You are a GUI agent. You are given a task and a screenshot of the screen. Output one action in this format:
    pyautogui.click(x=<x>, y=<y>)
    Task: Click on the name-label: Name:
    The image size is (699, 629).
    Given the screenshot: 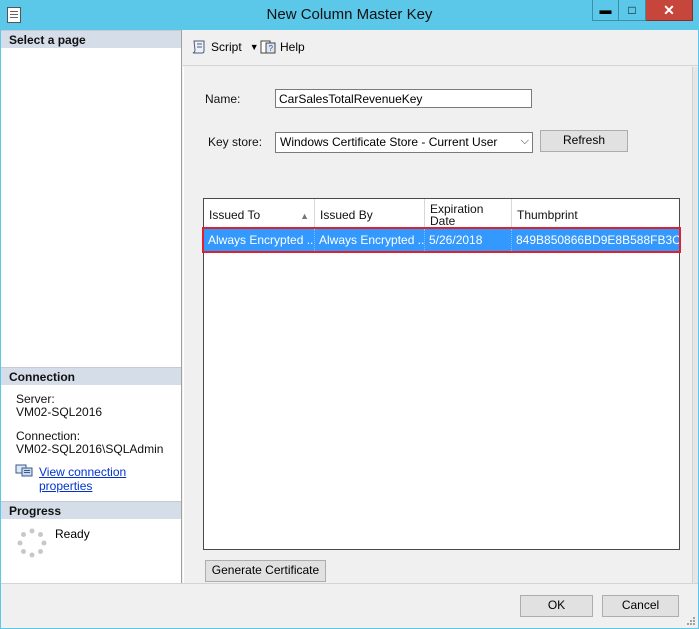 What is the action you would take?
    pyautogui.click(x=223, y=99)
    